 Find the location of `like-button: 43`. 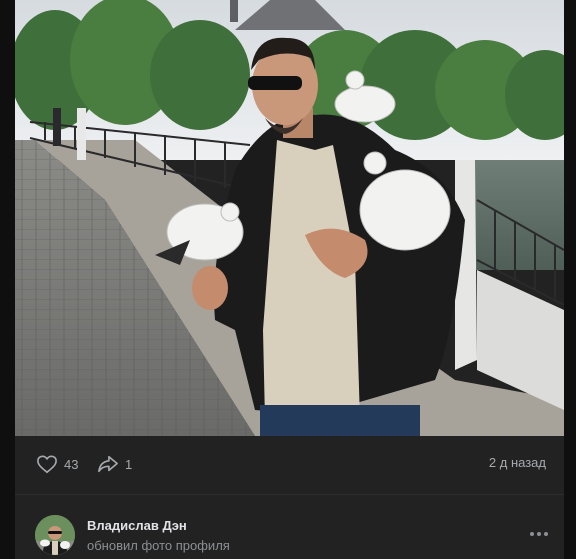

like-button: 43 is located at coordinates (57, 464).